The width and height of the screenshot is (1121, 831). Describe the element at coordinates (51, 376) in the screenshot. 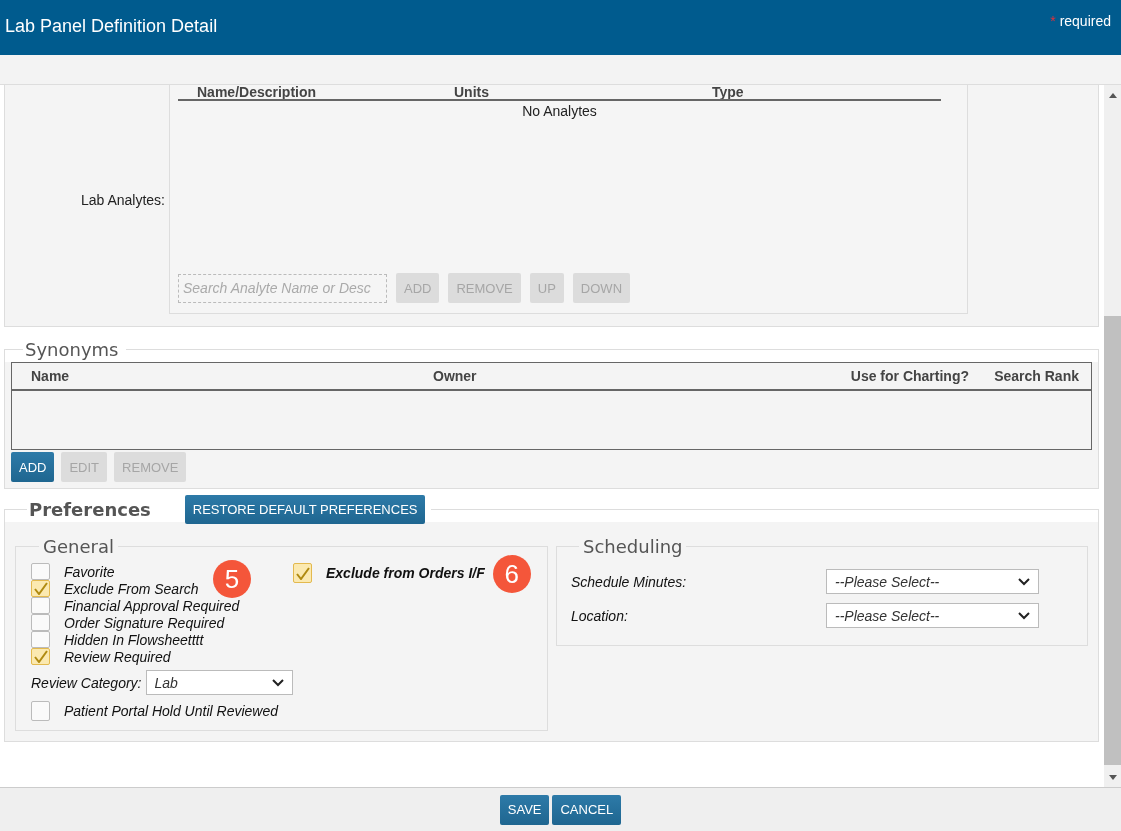

I see `column-header: Name` at that location.